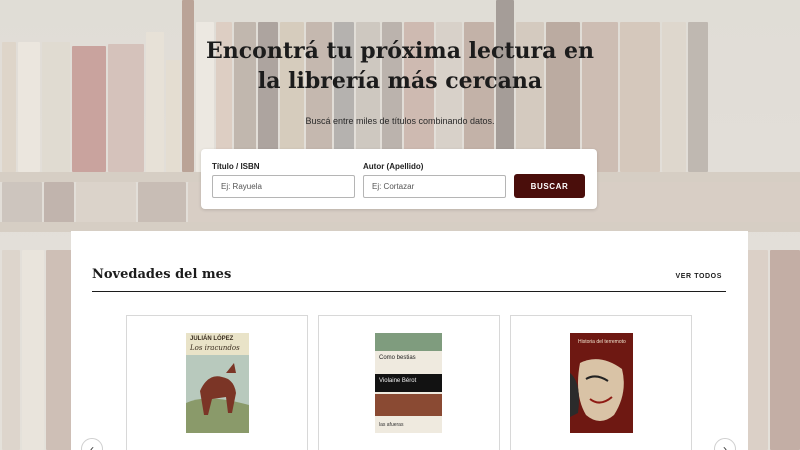 The width and height of the screenshot is (800, 450). Describe the element at coordinates (162, 274) in the screenshot. I see `section-title: Novedades del mes` at that location.